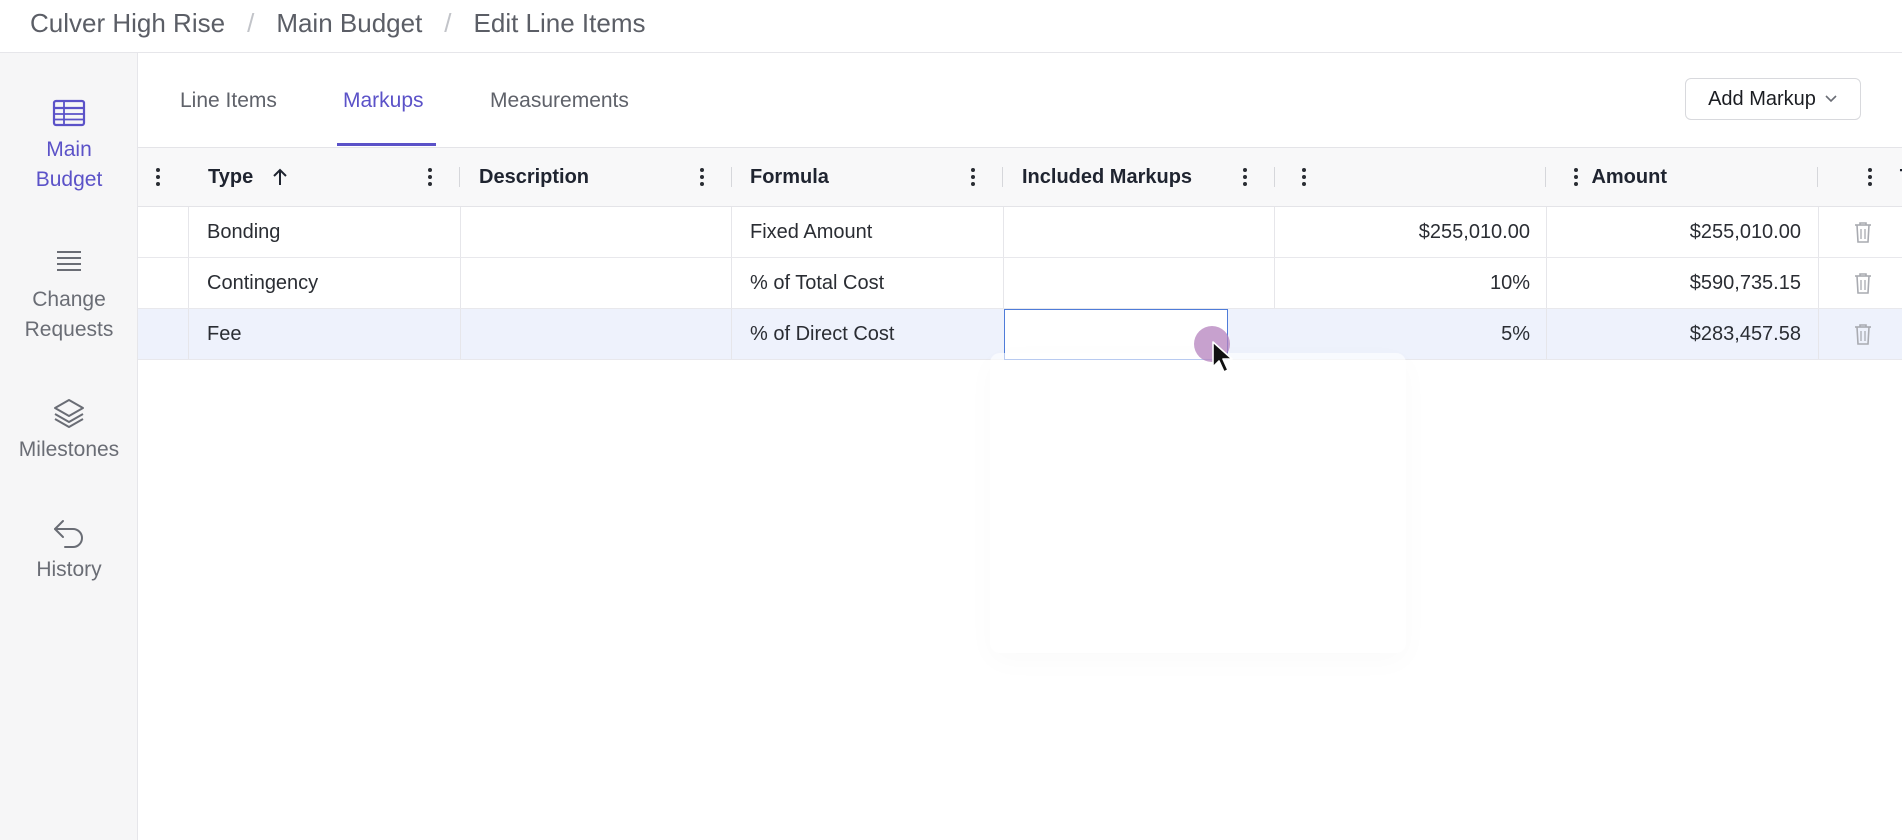 The width and height of the screenshot is (1902, 840). I want to click on mouse-pointer-icon, so click(1222, 357).